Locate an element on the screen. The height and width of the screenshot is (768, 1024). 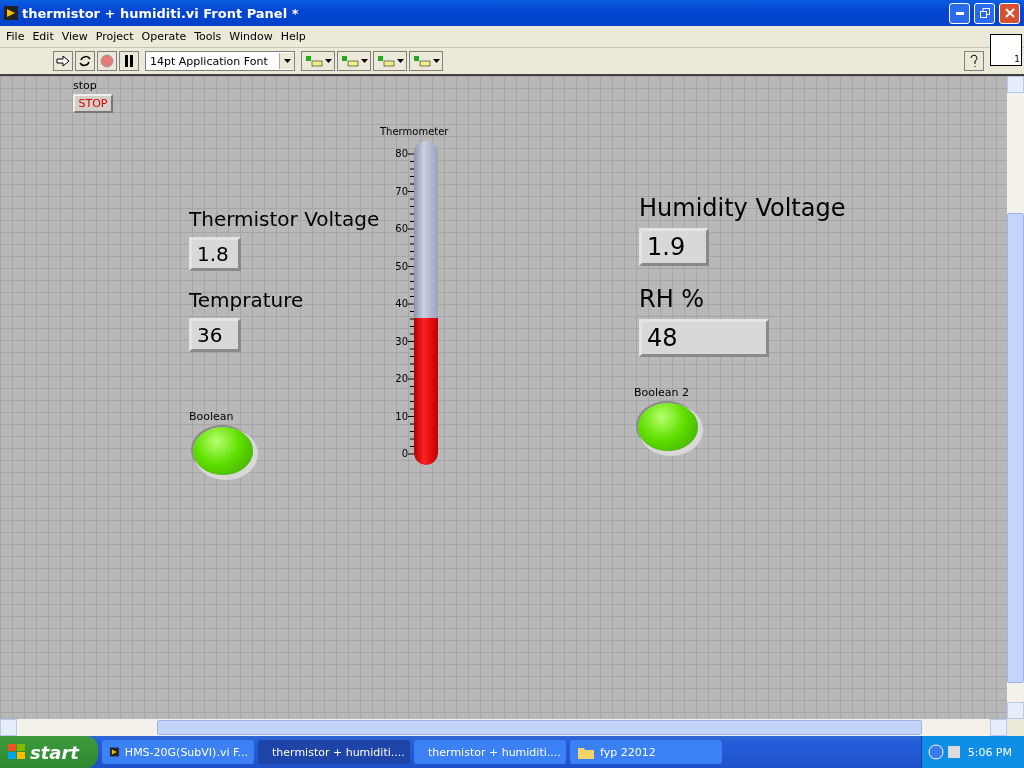
indicator-label: Thermistor Voltage is located at coordinates (284, 219).